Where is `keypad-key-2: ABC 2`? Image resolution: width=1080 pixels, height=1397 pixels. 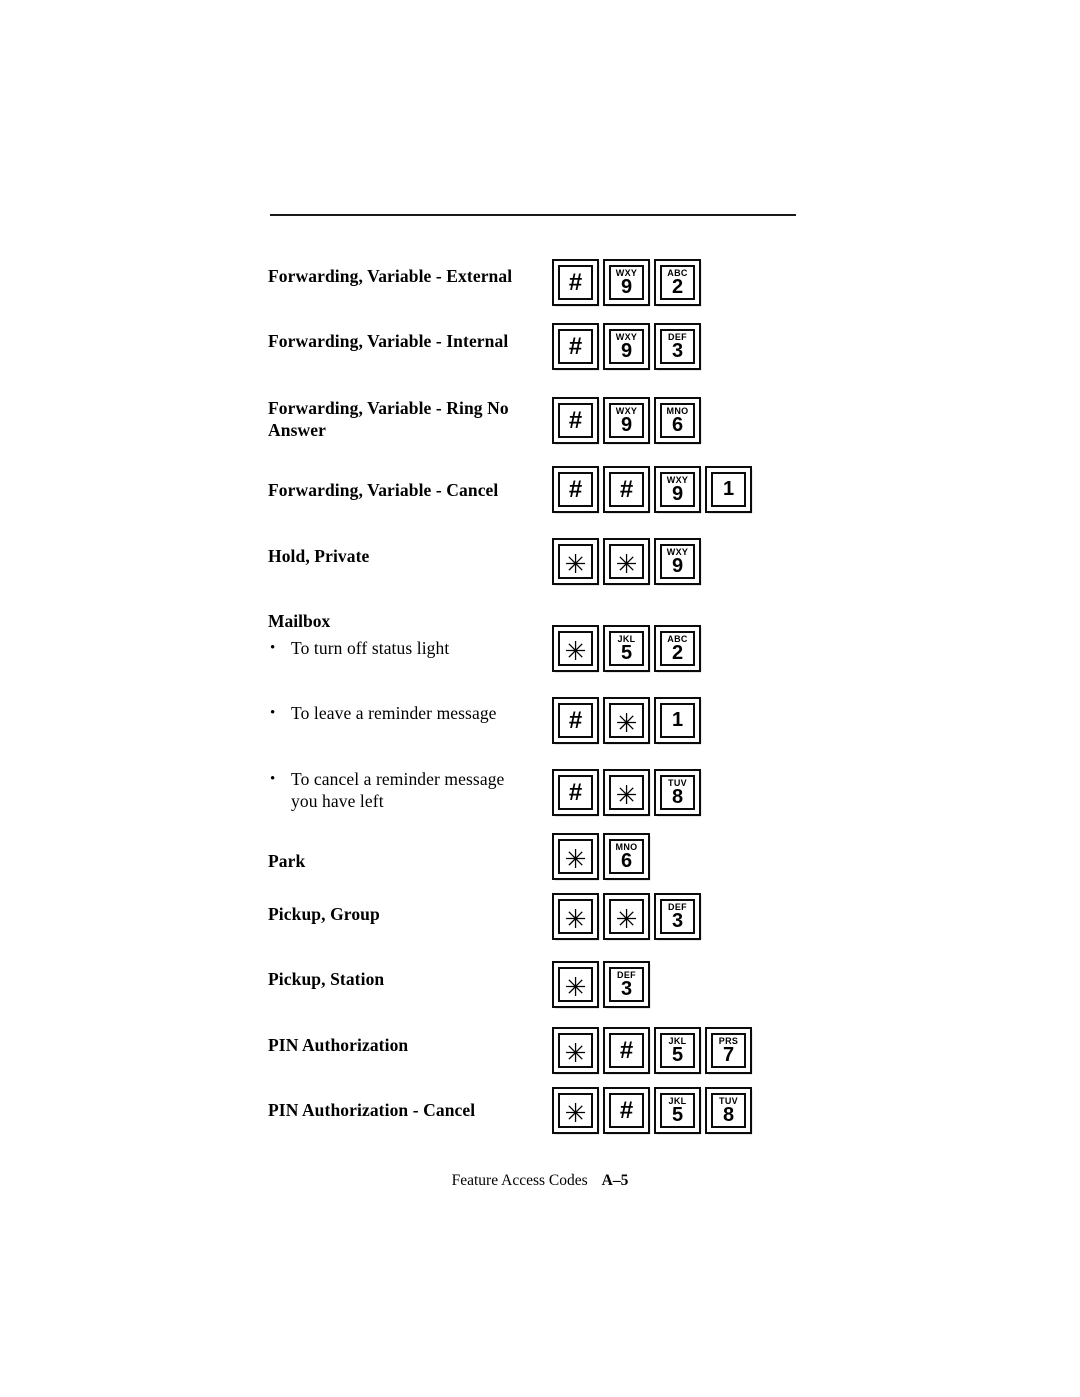 keypad-key-2: ABC 2 is located at coordinates (678, 283).